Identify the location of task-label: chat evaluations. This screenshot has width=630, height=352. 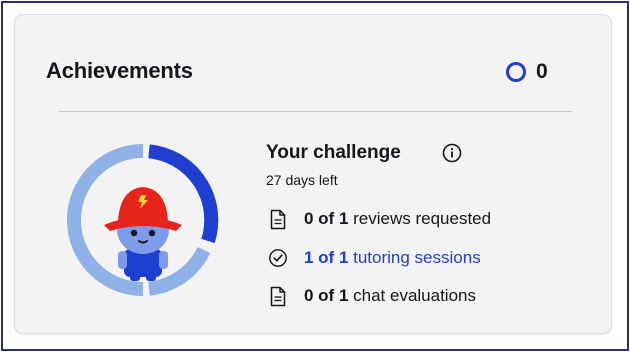
(412, 295).